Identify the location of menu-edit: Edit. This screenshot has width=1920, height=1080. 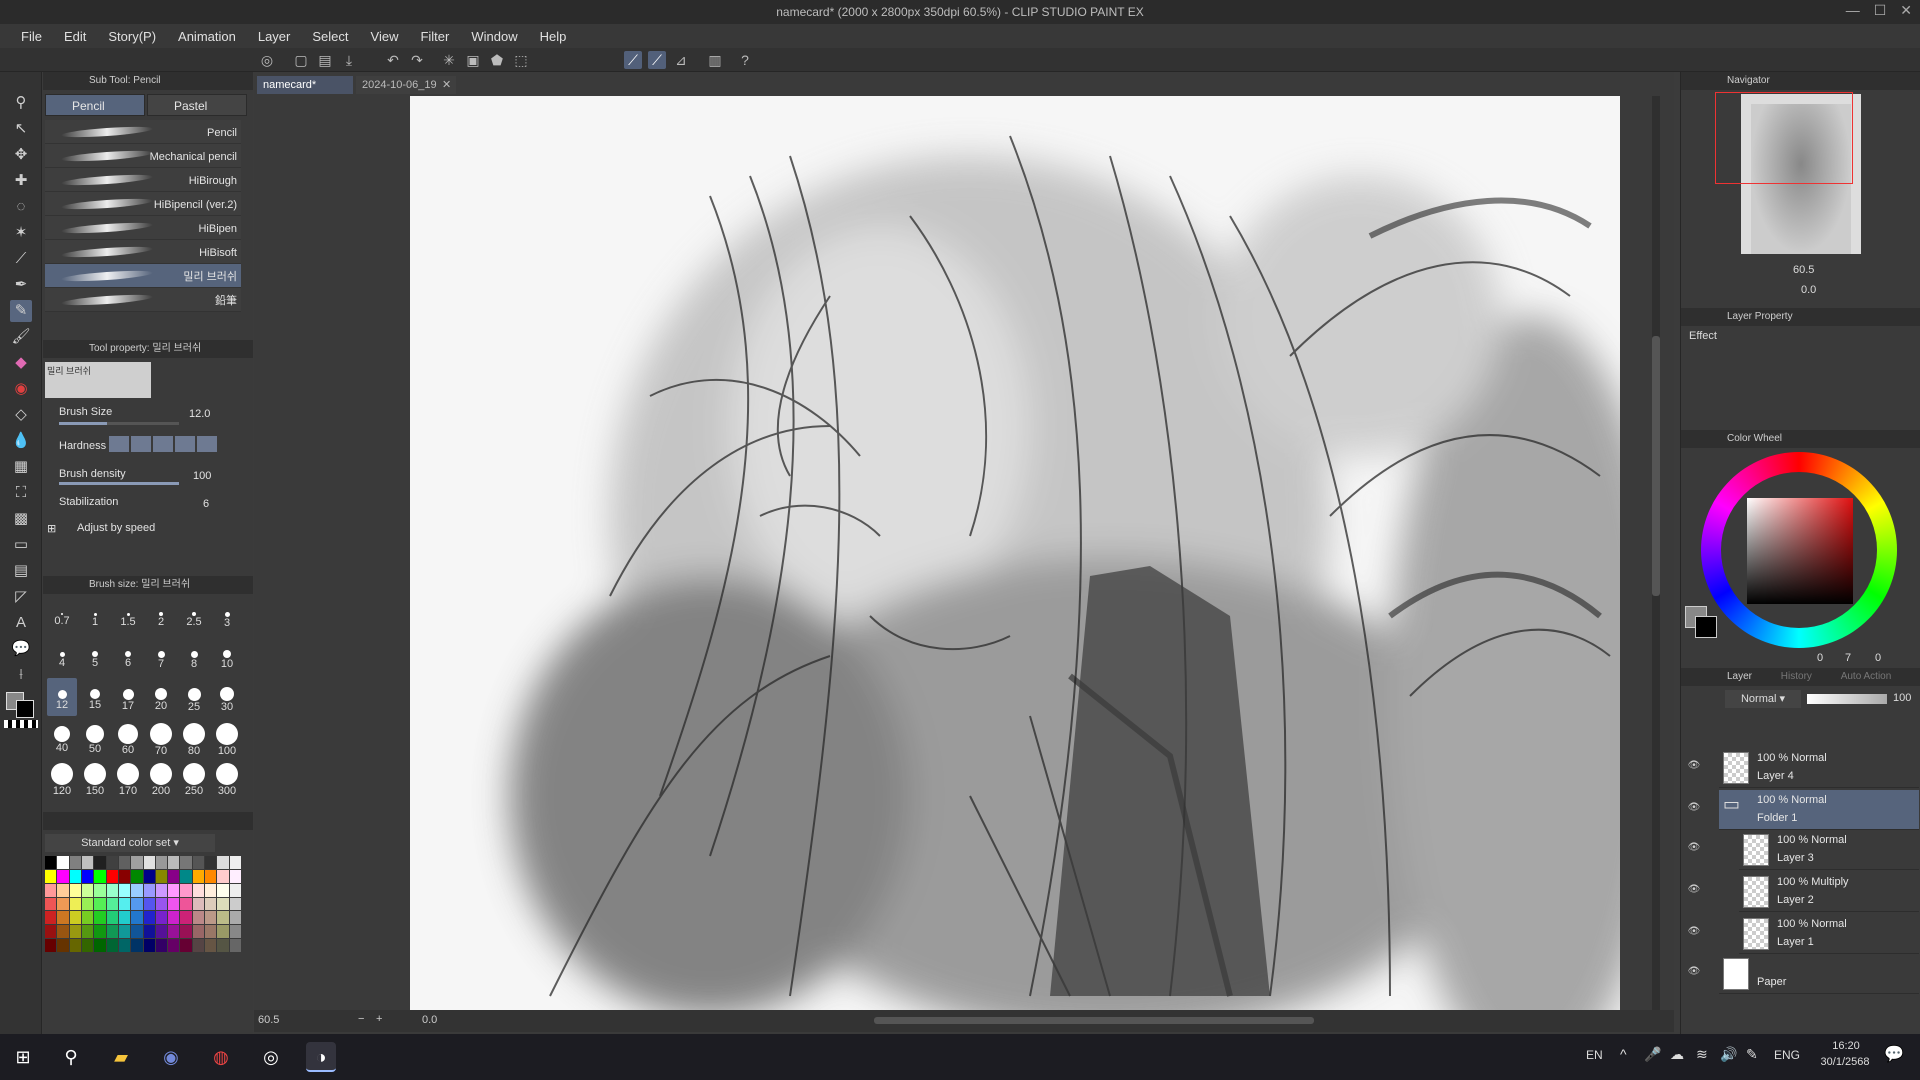
(75, 36).